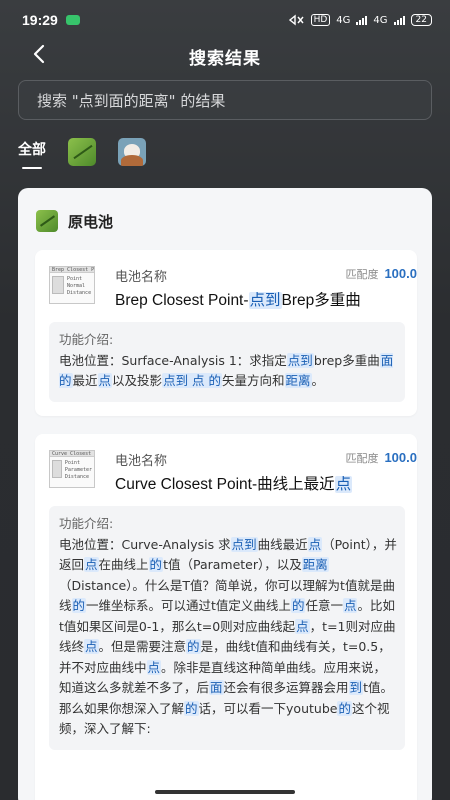 This screenshot has width=450, height=800. Describe the element at coordinates (225, 20) in the screenshot. I see `status-bar: 19:29 HD 4G 4G 22` at that location.